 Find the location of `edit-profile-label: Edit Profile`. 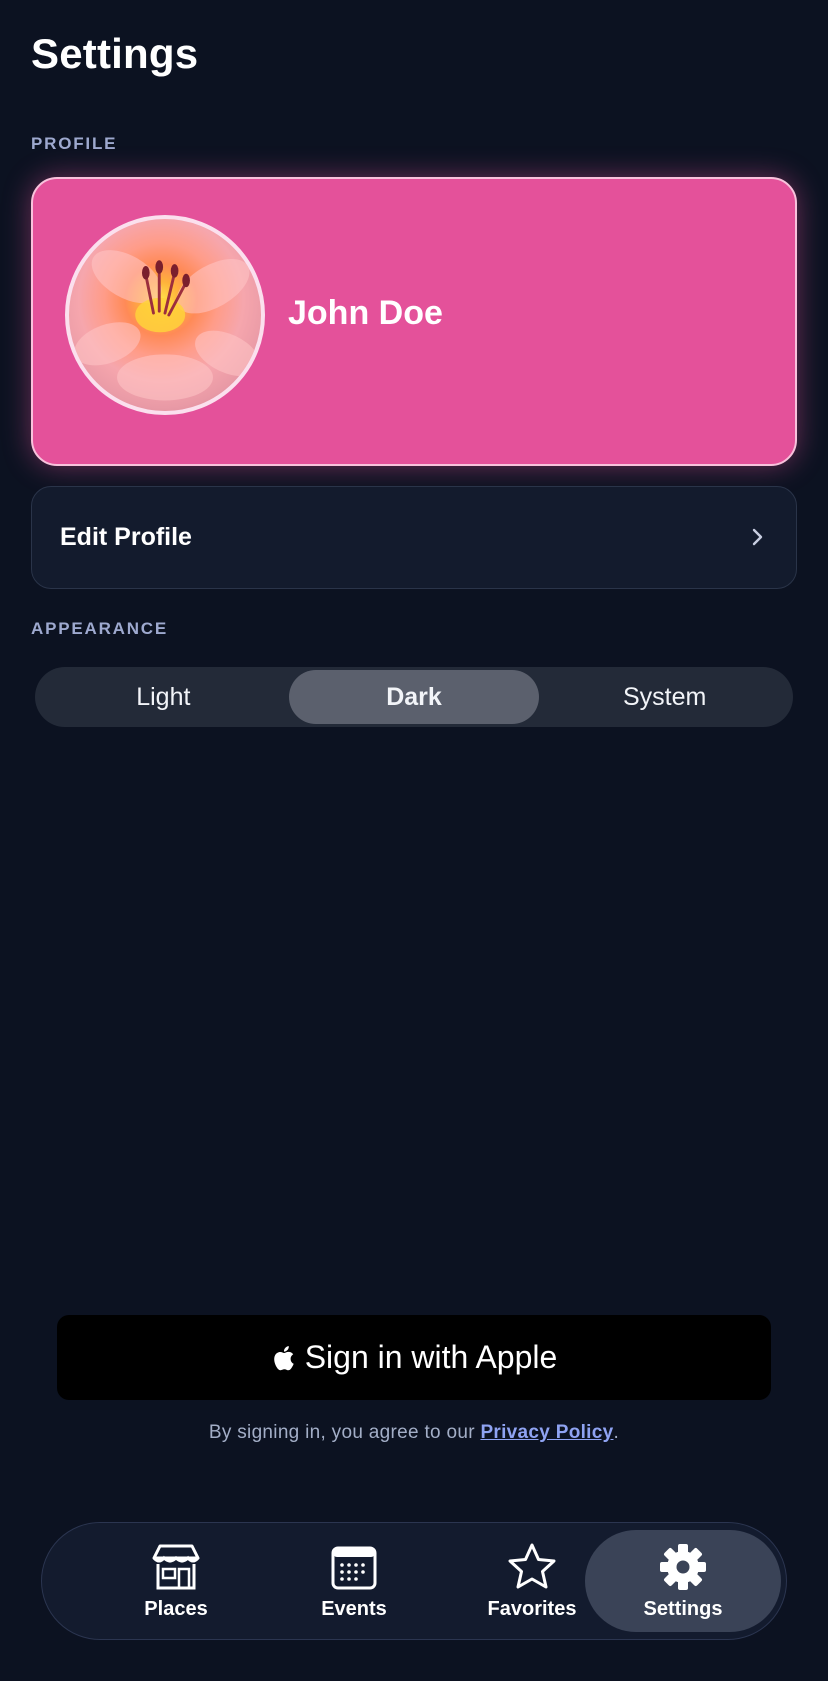

edit-profile-label: Edit Profile is located at coordinates (126, 537).